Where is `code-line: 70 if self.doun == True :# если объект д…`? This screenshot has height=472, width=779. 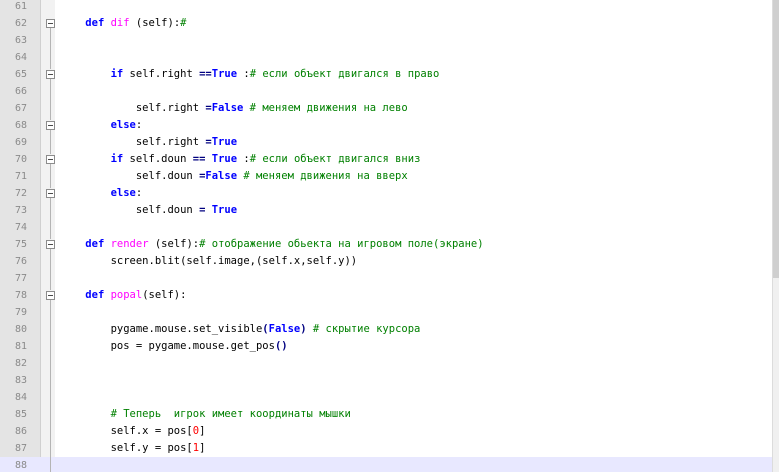
code-line: 70 if self.doun == True :# если объект д… is located at coordinates (386, 159).